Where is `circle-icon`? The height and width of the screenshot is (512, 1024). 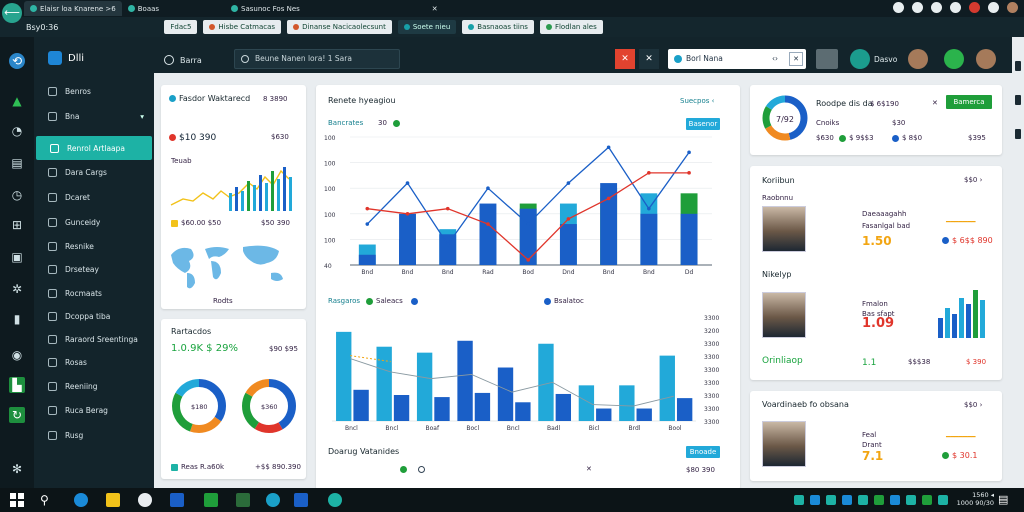 circle-icon is located at coordinates (421, 469).